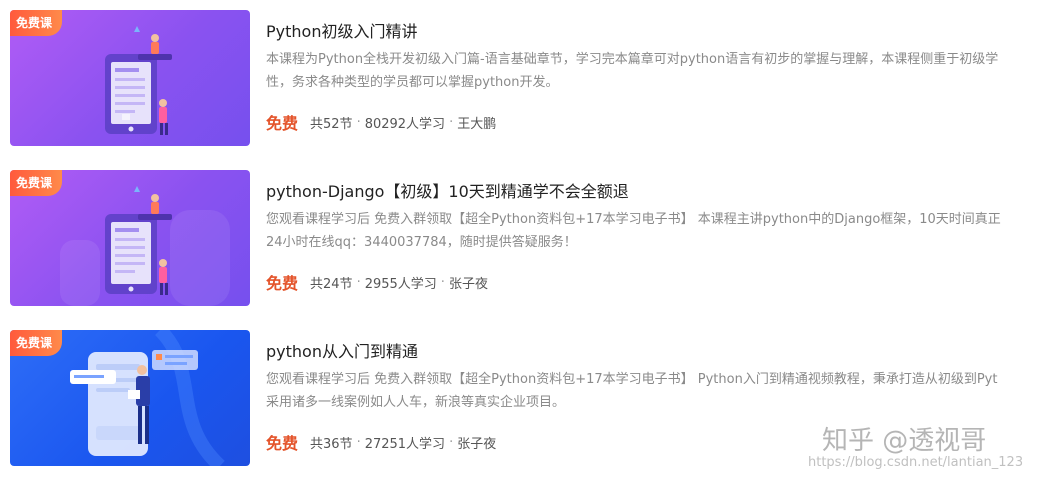 The image size is (1045, 481). Describe the element at coordinates (476, 122) in the screenshot. I see `teacher-name: 王大鹏` at that location.